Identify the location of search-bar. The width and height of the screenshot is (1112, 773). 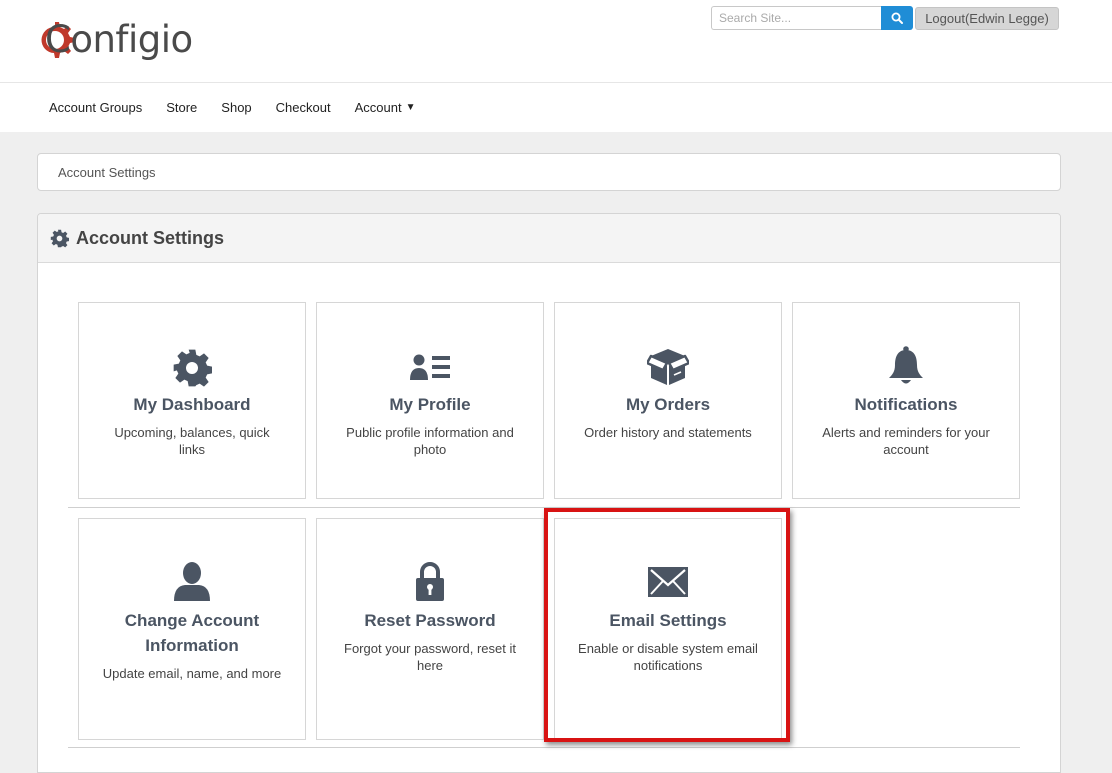
(812, 18).